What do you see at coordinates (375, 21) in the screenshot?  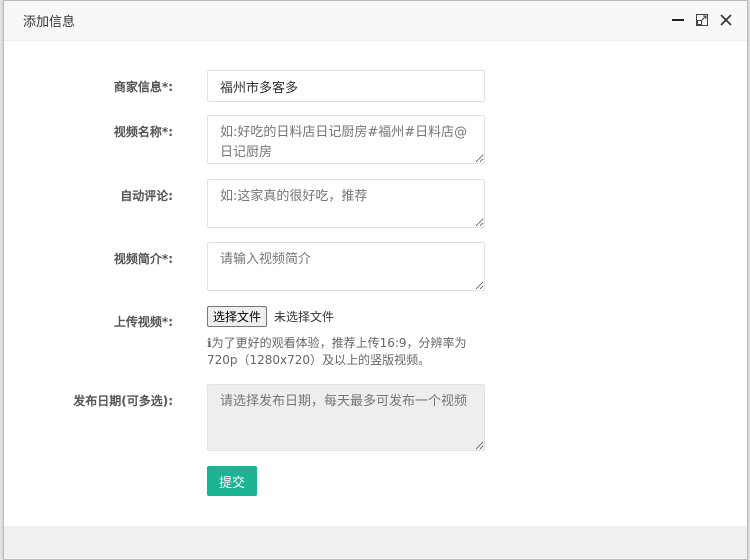 I see `dialog-titlebar: 添加信息` at bounding box center [375, 21].